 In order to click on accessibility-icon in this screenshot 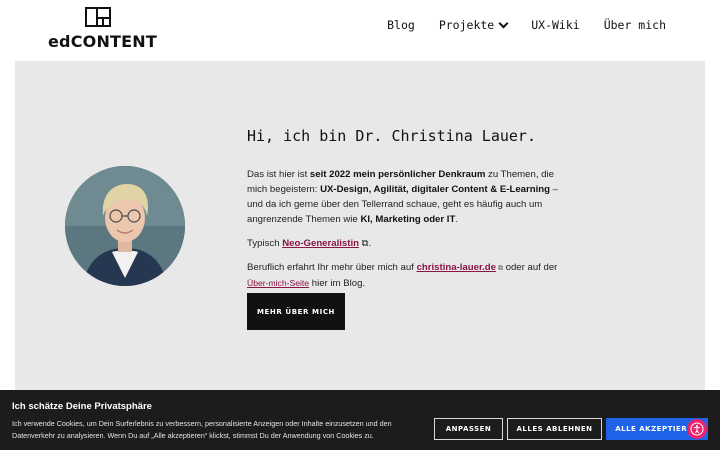, I will do `click(697, 429)`.